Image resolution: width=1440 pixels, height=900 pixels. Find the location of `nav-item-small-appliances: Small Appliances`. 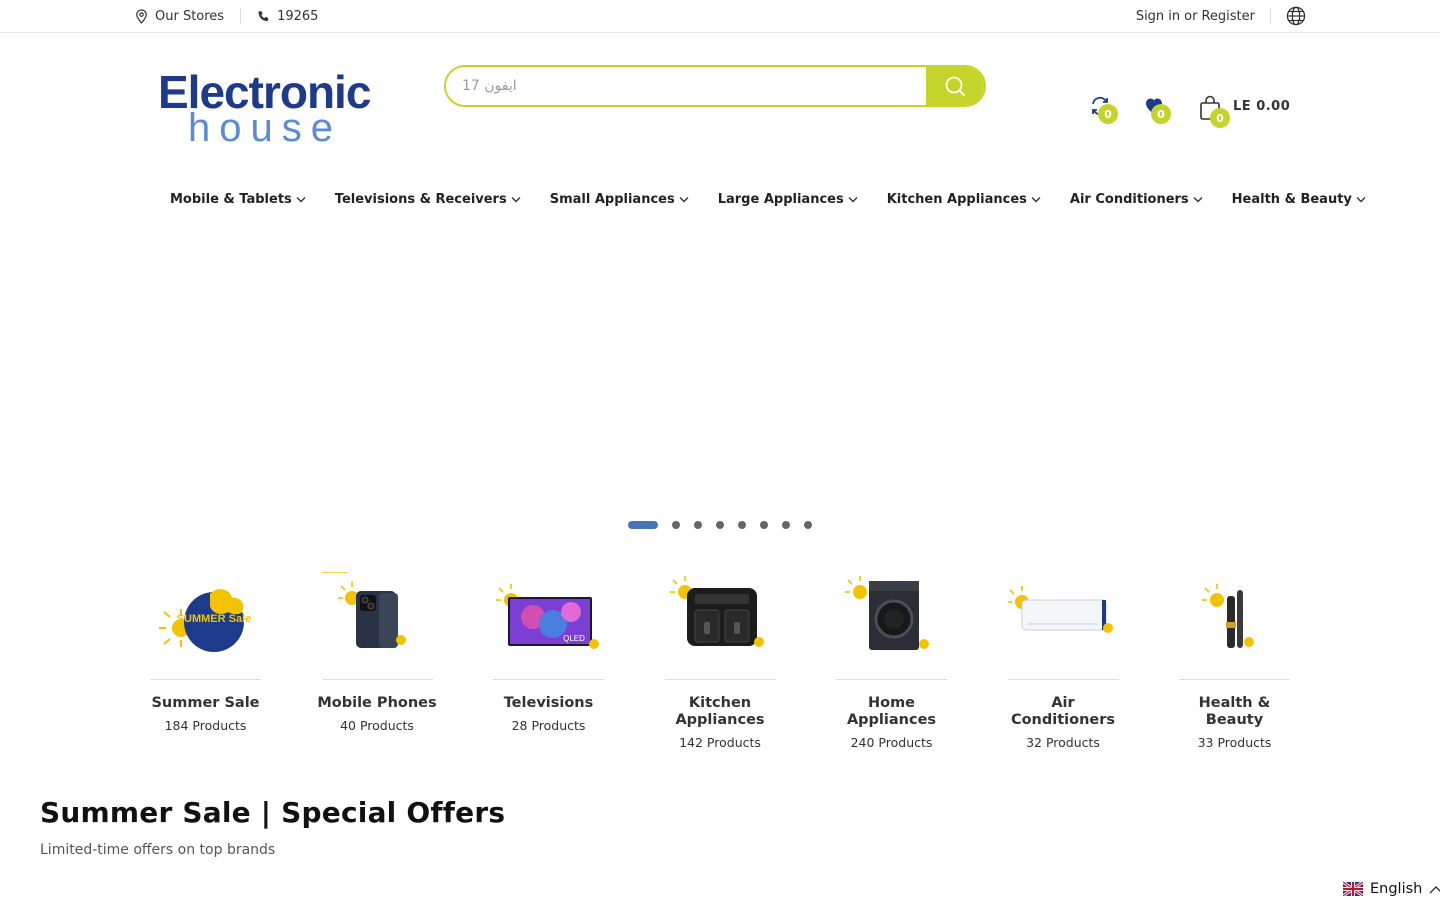

nav-item-small-appliances: Small Appliances is located at coordinates (619, 199).